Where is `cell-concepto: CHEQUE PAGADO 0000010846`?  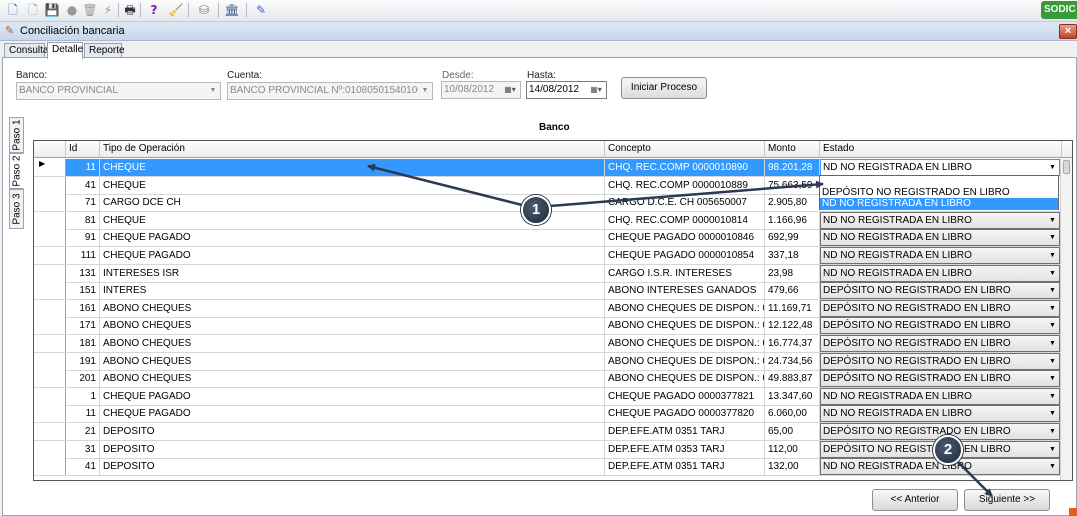
cell-concepto: CHEQUE PAGADO 0000010846 is located at coordinates (685, 238).